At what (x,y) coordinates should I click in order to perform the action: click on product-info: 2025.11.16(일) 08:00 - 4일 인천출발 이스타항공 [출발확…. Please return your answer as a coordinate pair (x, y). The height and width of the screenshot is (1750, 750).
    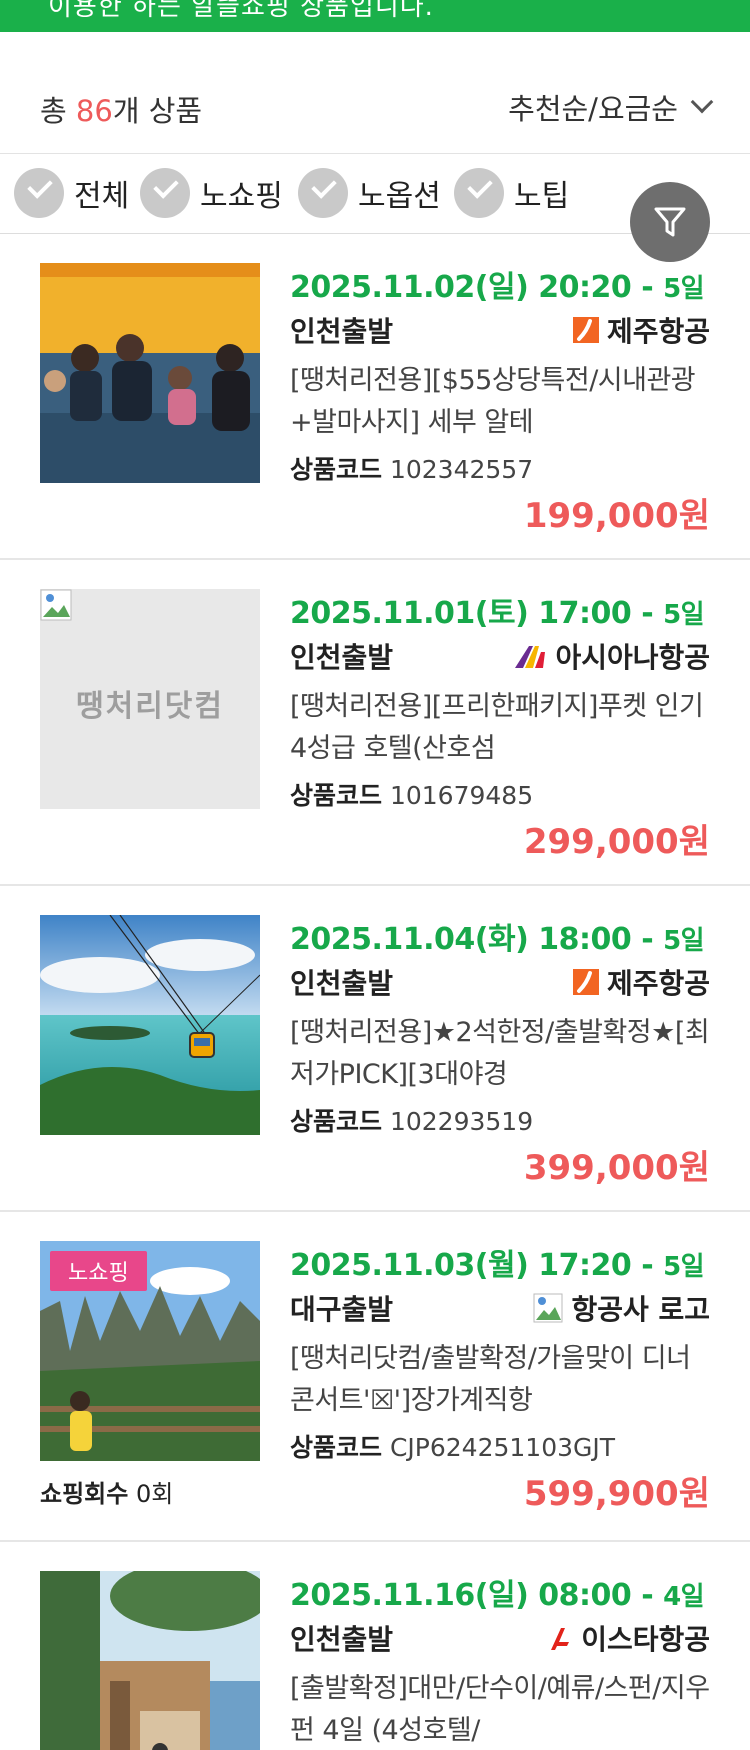
    Looking at the image, I should click on (500, 1660).